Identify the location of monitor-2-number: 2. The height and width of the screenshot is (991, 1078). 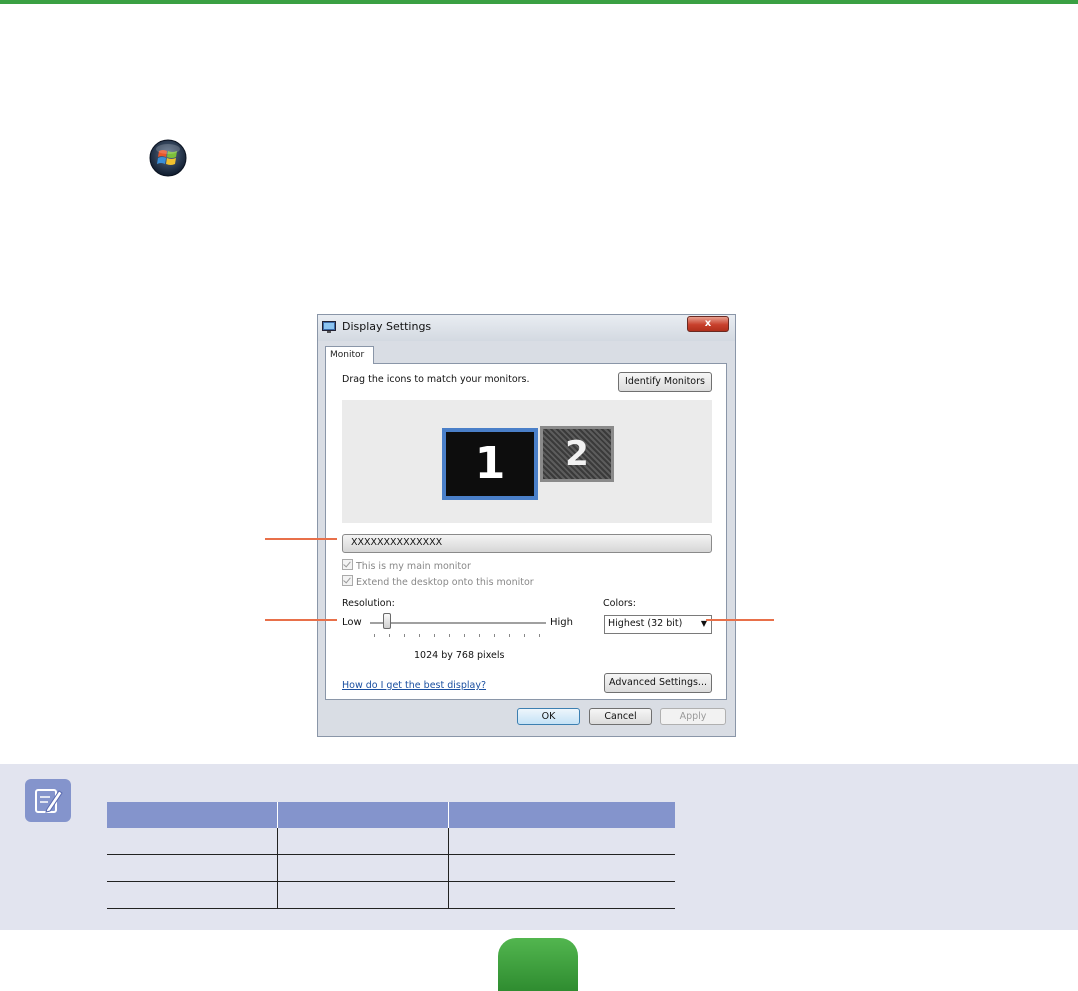
(577, 454).